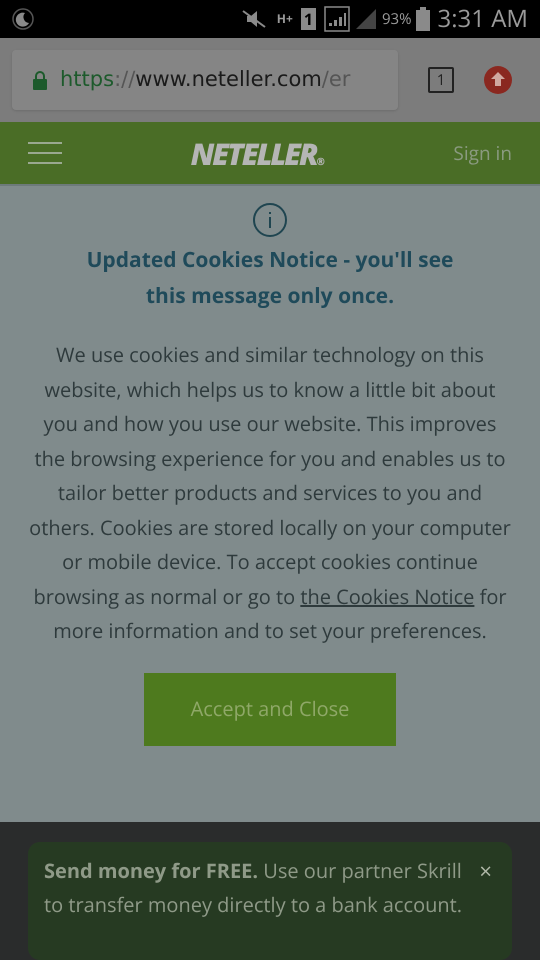 Image resolution: width=540 pixels, height=960 pixels. I want to click on close-button: ×, so click(485, 871).